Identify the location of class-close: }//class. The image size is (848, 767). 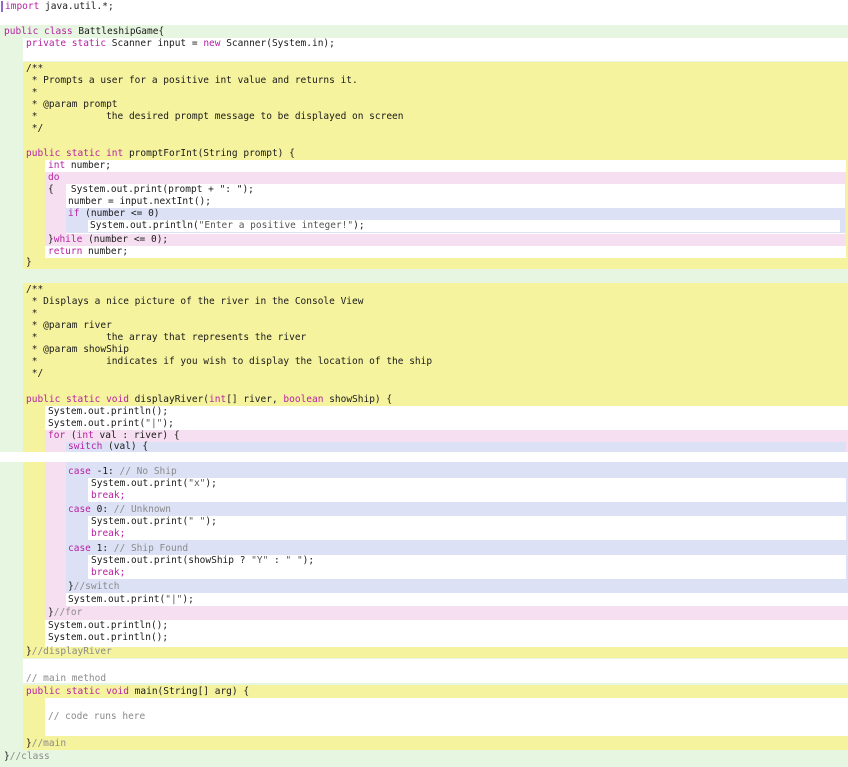
(27, 756).